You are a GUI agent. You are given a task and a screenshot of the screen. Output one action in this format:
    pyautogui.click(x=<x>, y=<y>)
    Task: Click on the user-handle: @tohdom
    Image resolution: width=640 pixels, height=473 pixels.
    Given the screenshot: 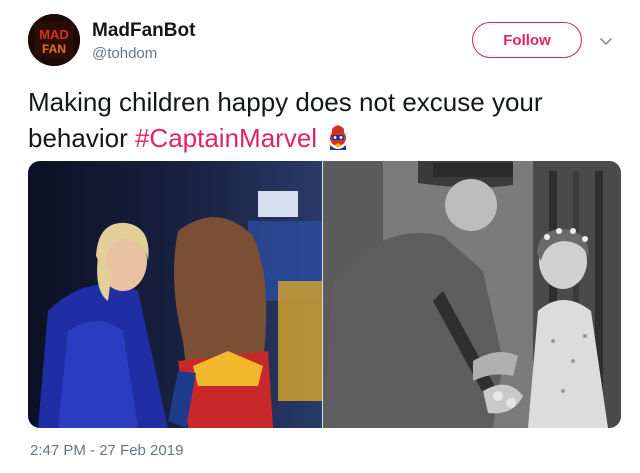 What is the action you would take?
    pyautogui.click(x=124, y=53)
    